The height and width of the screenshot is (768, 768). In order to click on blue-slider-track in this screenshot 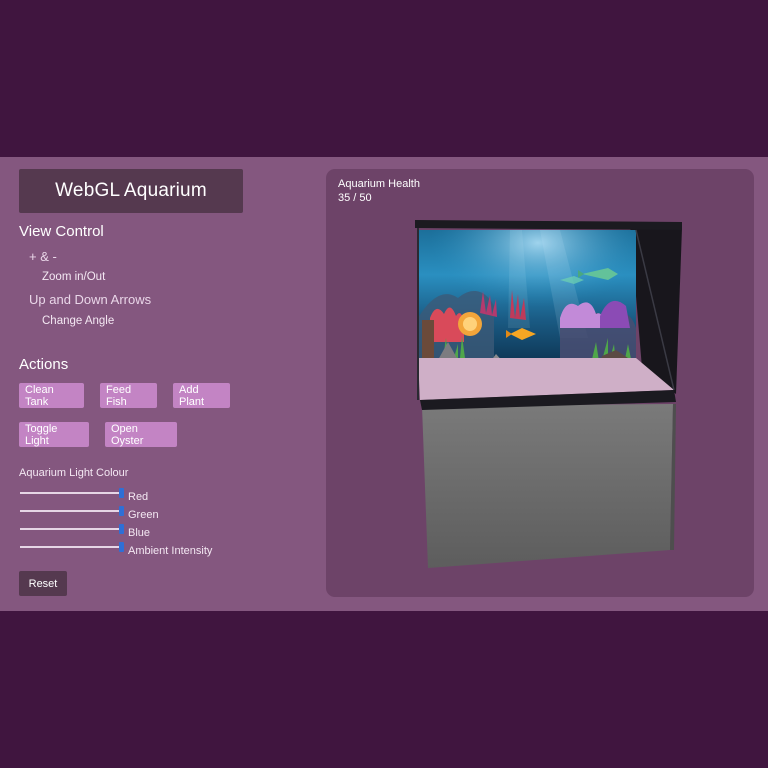, I will do `click(70, 529)`.